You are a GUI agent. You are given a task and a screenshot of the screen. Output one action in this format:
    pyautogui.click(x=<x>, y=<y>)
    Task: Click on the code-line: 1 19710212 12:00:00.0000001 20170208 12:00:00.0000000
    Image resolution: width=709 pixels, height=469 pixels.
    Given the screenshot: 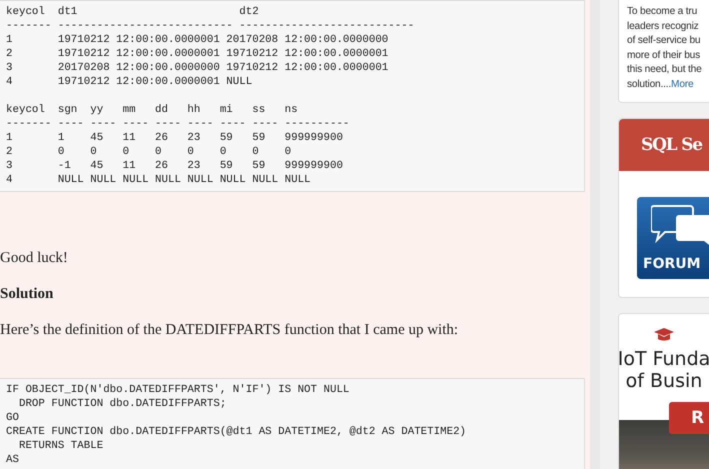 What is the action you would take?
    pyautogui.click(x=198, y=40)
    